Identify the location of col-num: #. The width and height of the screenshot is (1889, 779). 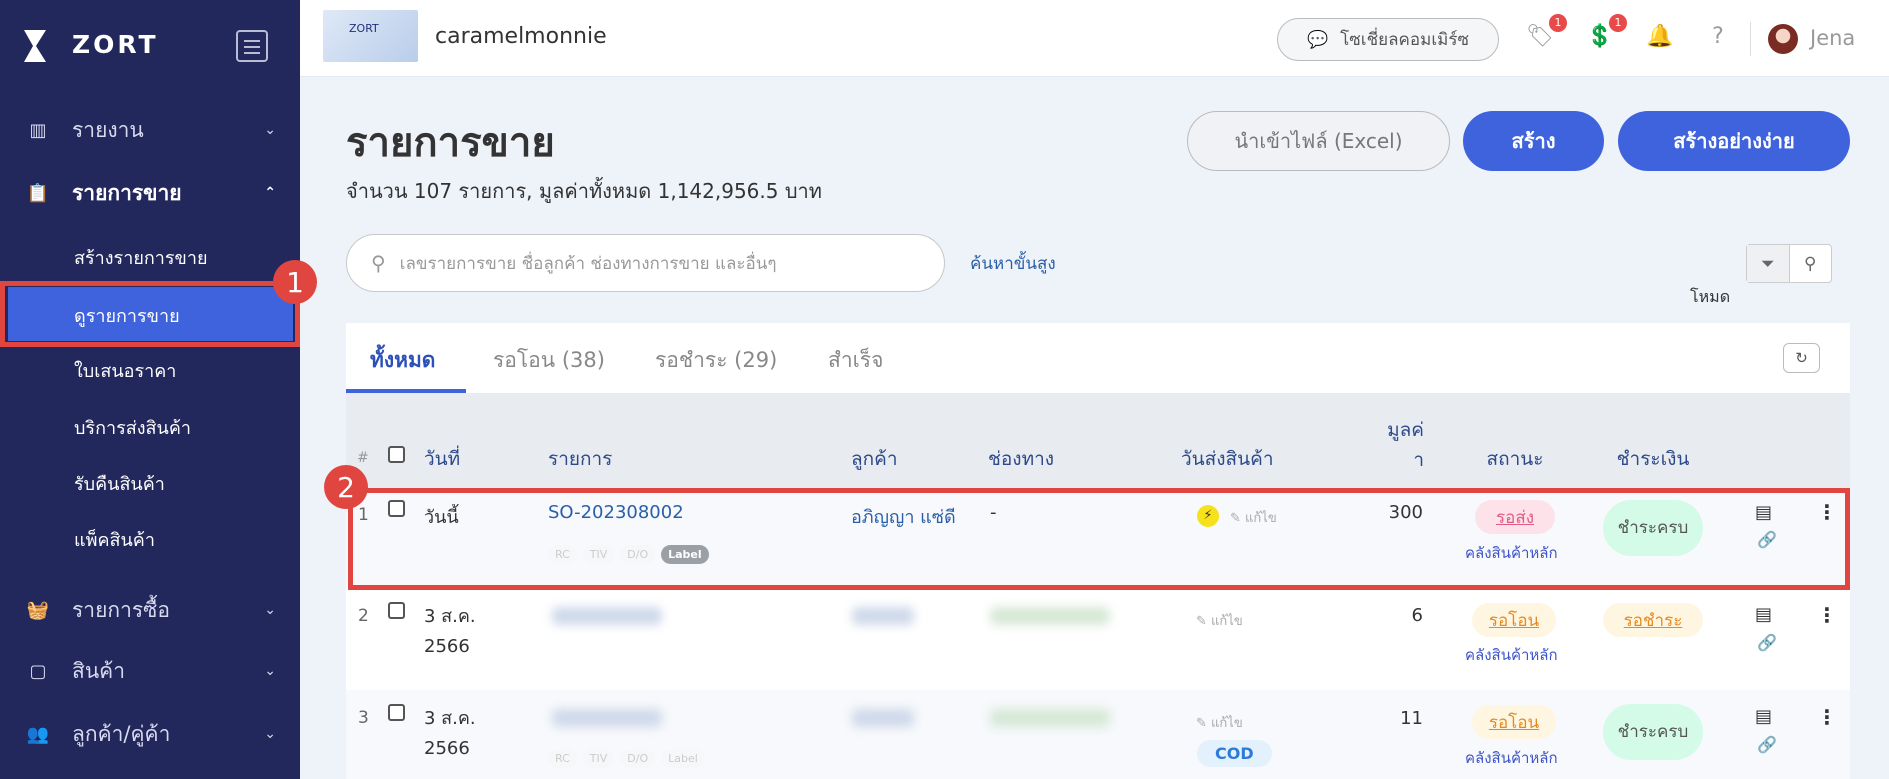
(363, 458).